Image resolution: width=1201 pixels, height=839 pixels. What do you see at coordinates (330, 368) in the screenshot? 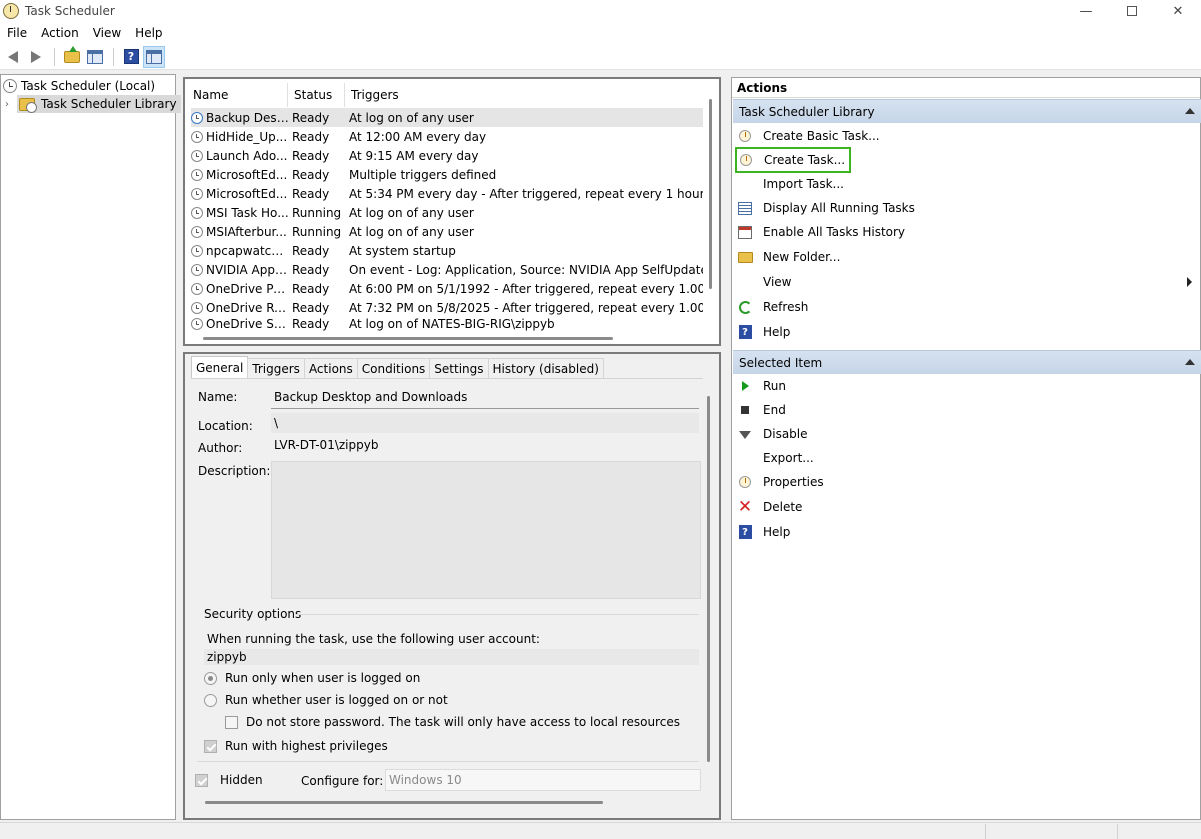
I see `tab-actions: Actions` at bounding box center [330, 368].